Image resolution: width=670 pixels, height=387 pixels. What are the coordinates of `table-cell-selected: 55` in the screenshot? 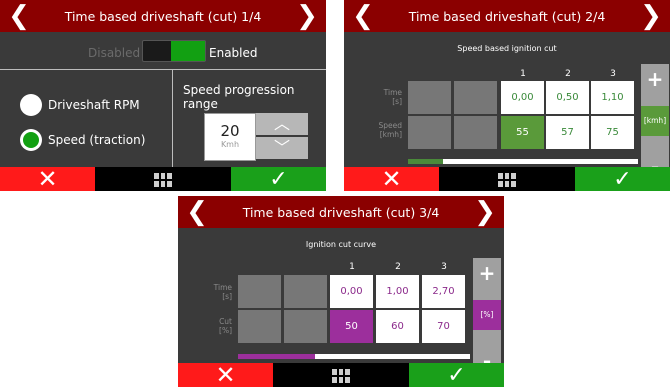 It's located at (522, 132).